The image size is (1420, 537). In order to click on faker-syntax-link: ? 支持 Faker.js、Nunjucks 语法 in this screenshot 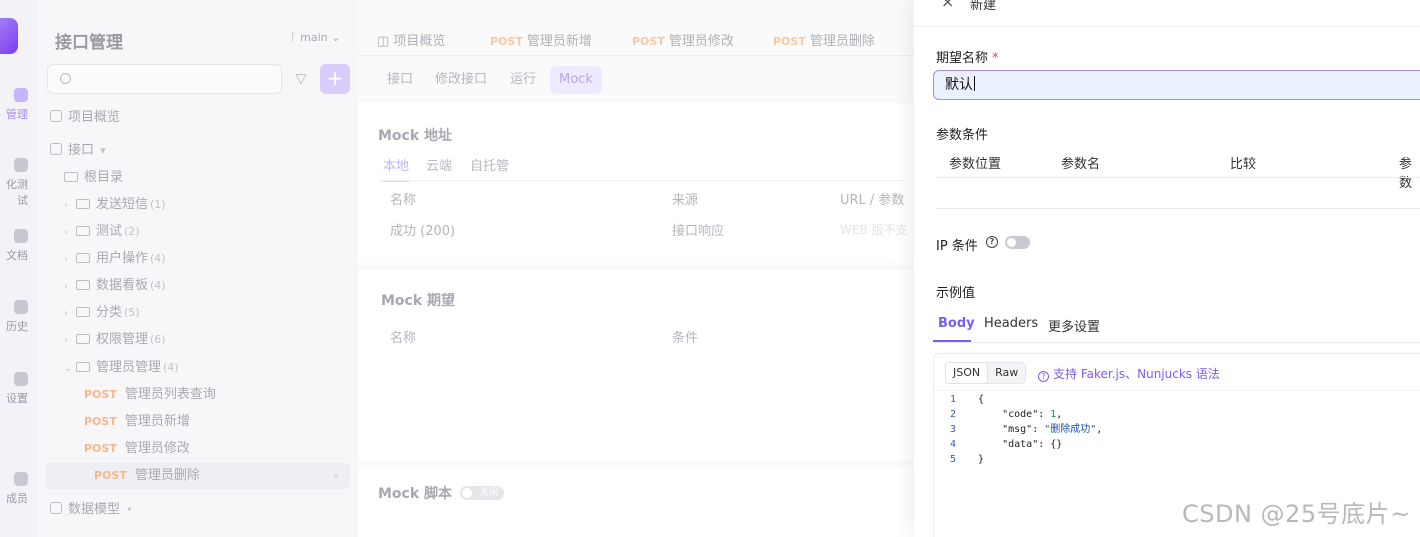, I will do `click(1129, 373)`.